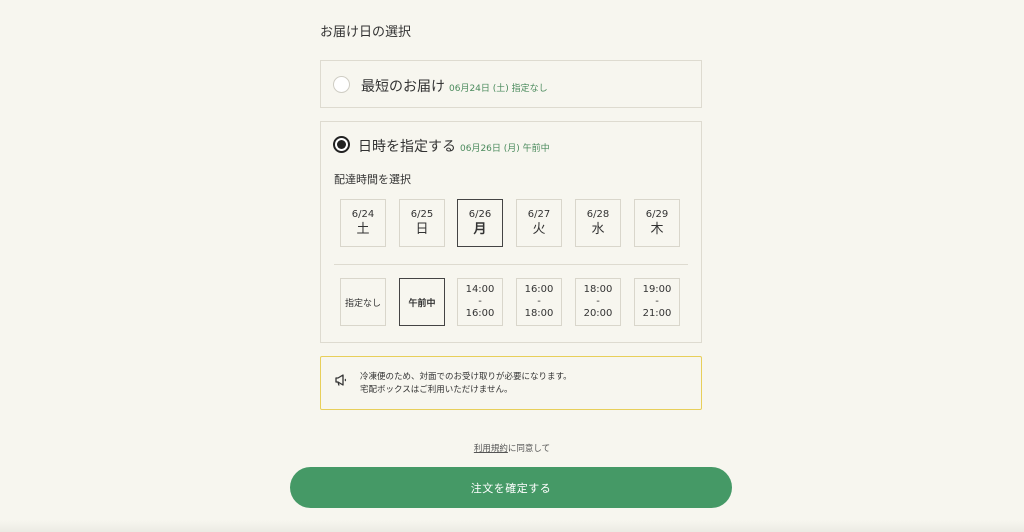 The width and height of the screenshot is (1024, 532). I want to click on date-label: 6/29, so click(657, 214).